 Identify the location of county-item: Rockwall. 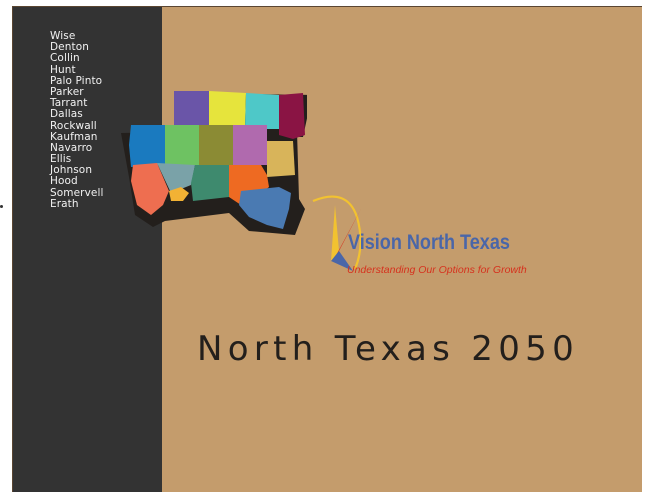
(73, 125).